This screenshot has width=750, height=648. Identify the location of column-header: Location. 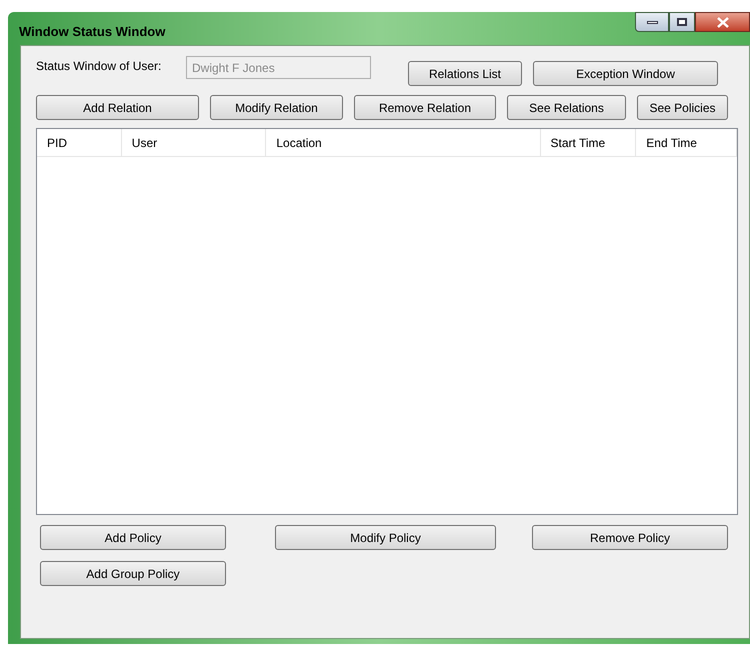
(403, 142).